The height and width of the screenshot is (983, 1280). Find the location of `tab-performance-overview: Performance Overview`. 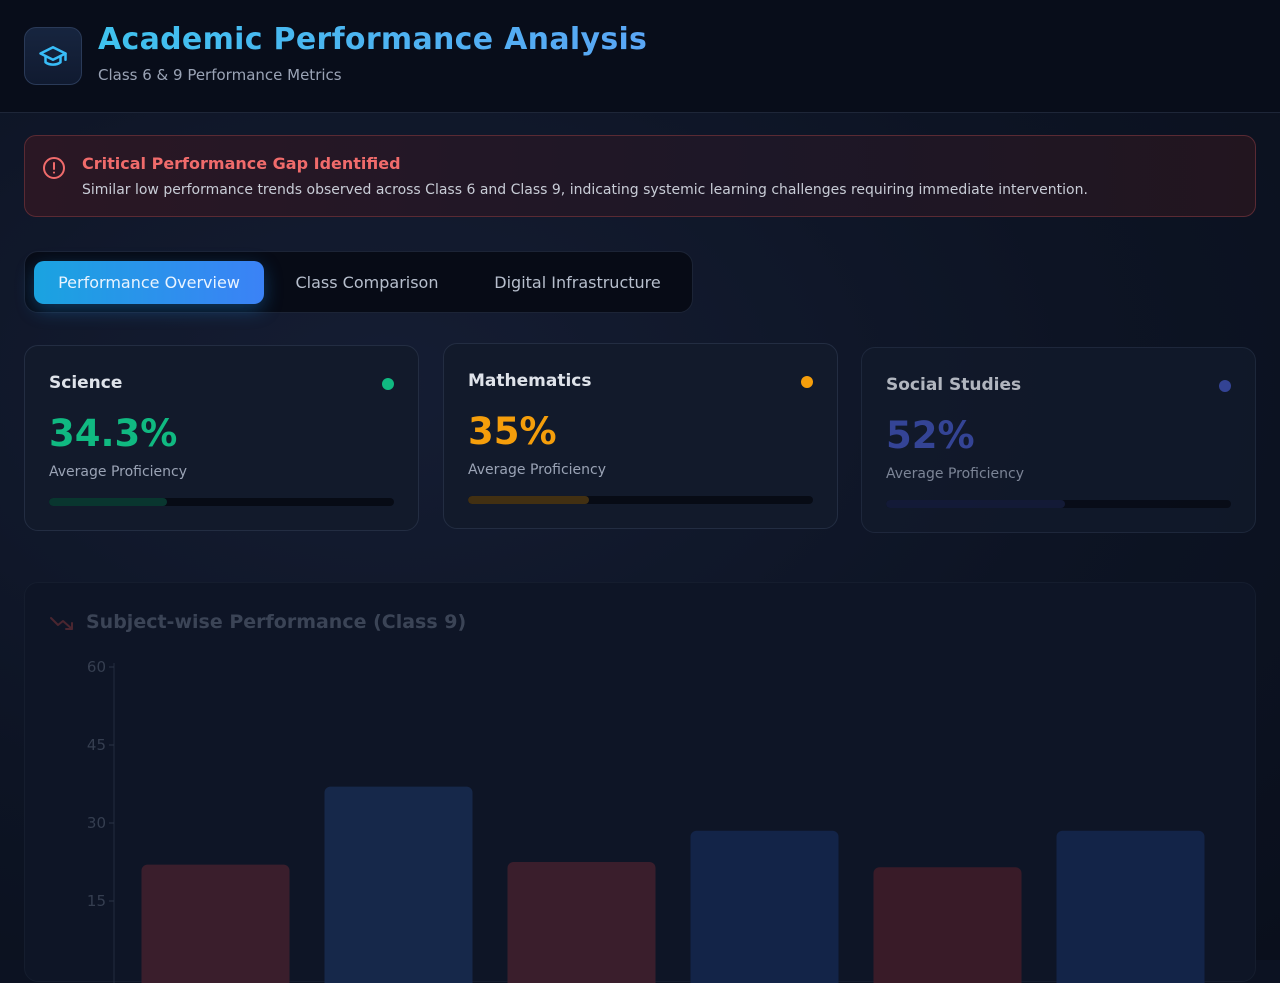

tab-performance-overview: Performance Overview is located at coordinates (149, 282).